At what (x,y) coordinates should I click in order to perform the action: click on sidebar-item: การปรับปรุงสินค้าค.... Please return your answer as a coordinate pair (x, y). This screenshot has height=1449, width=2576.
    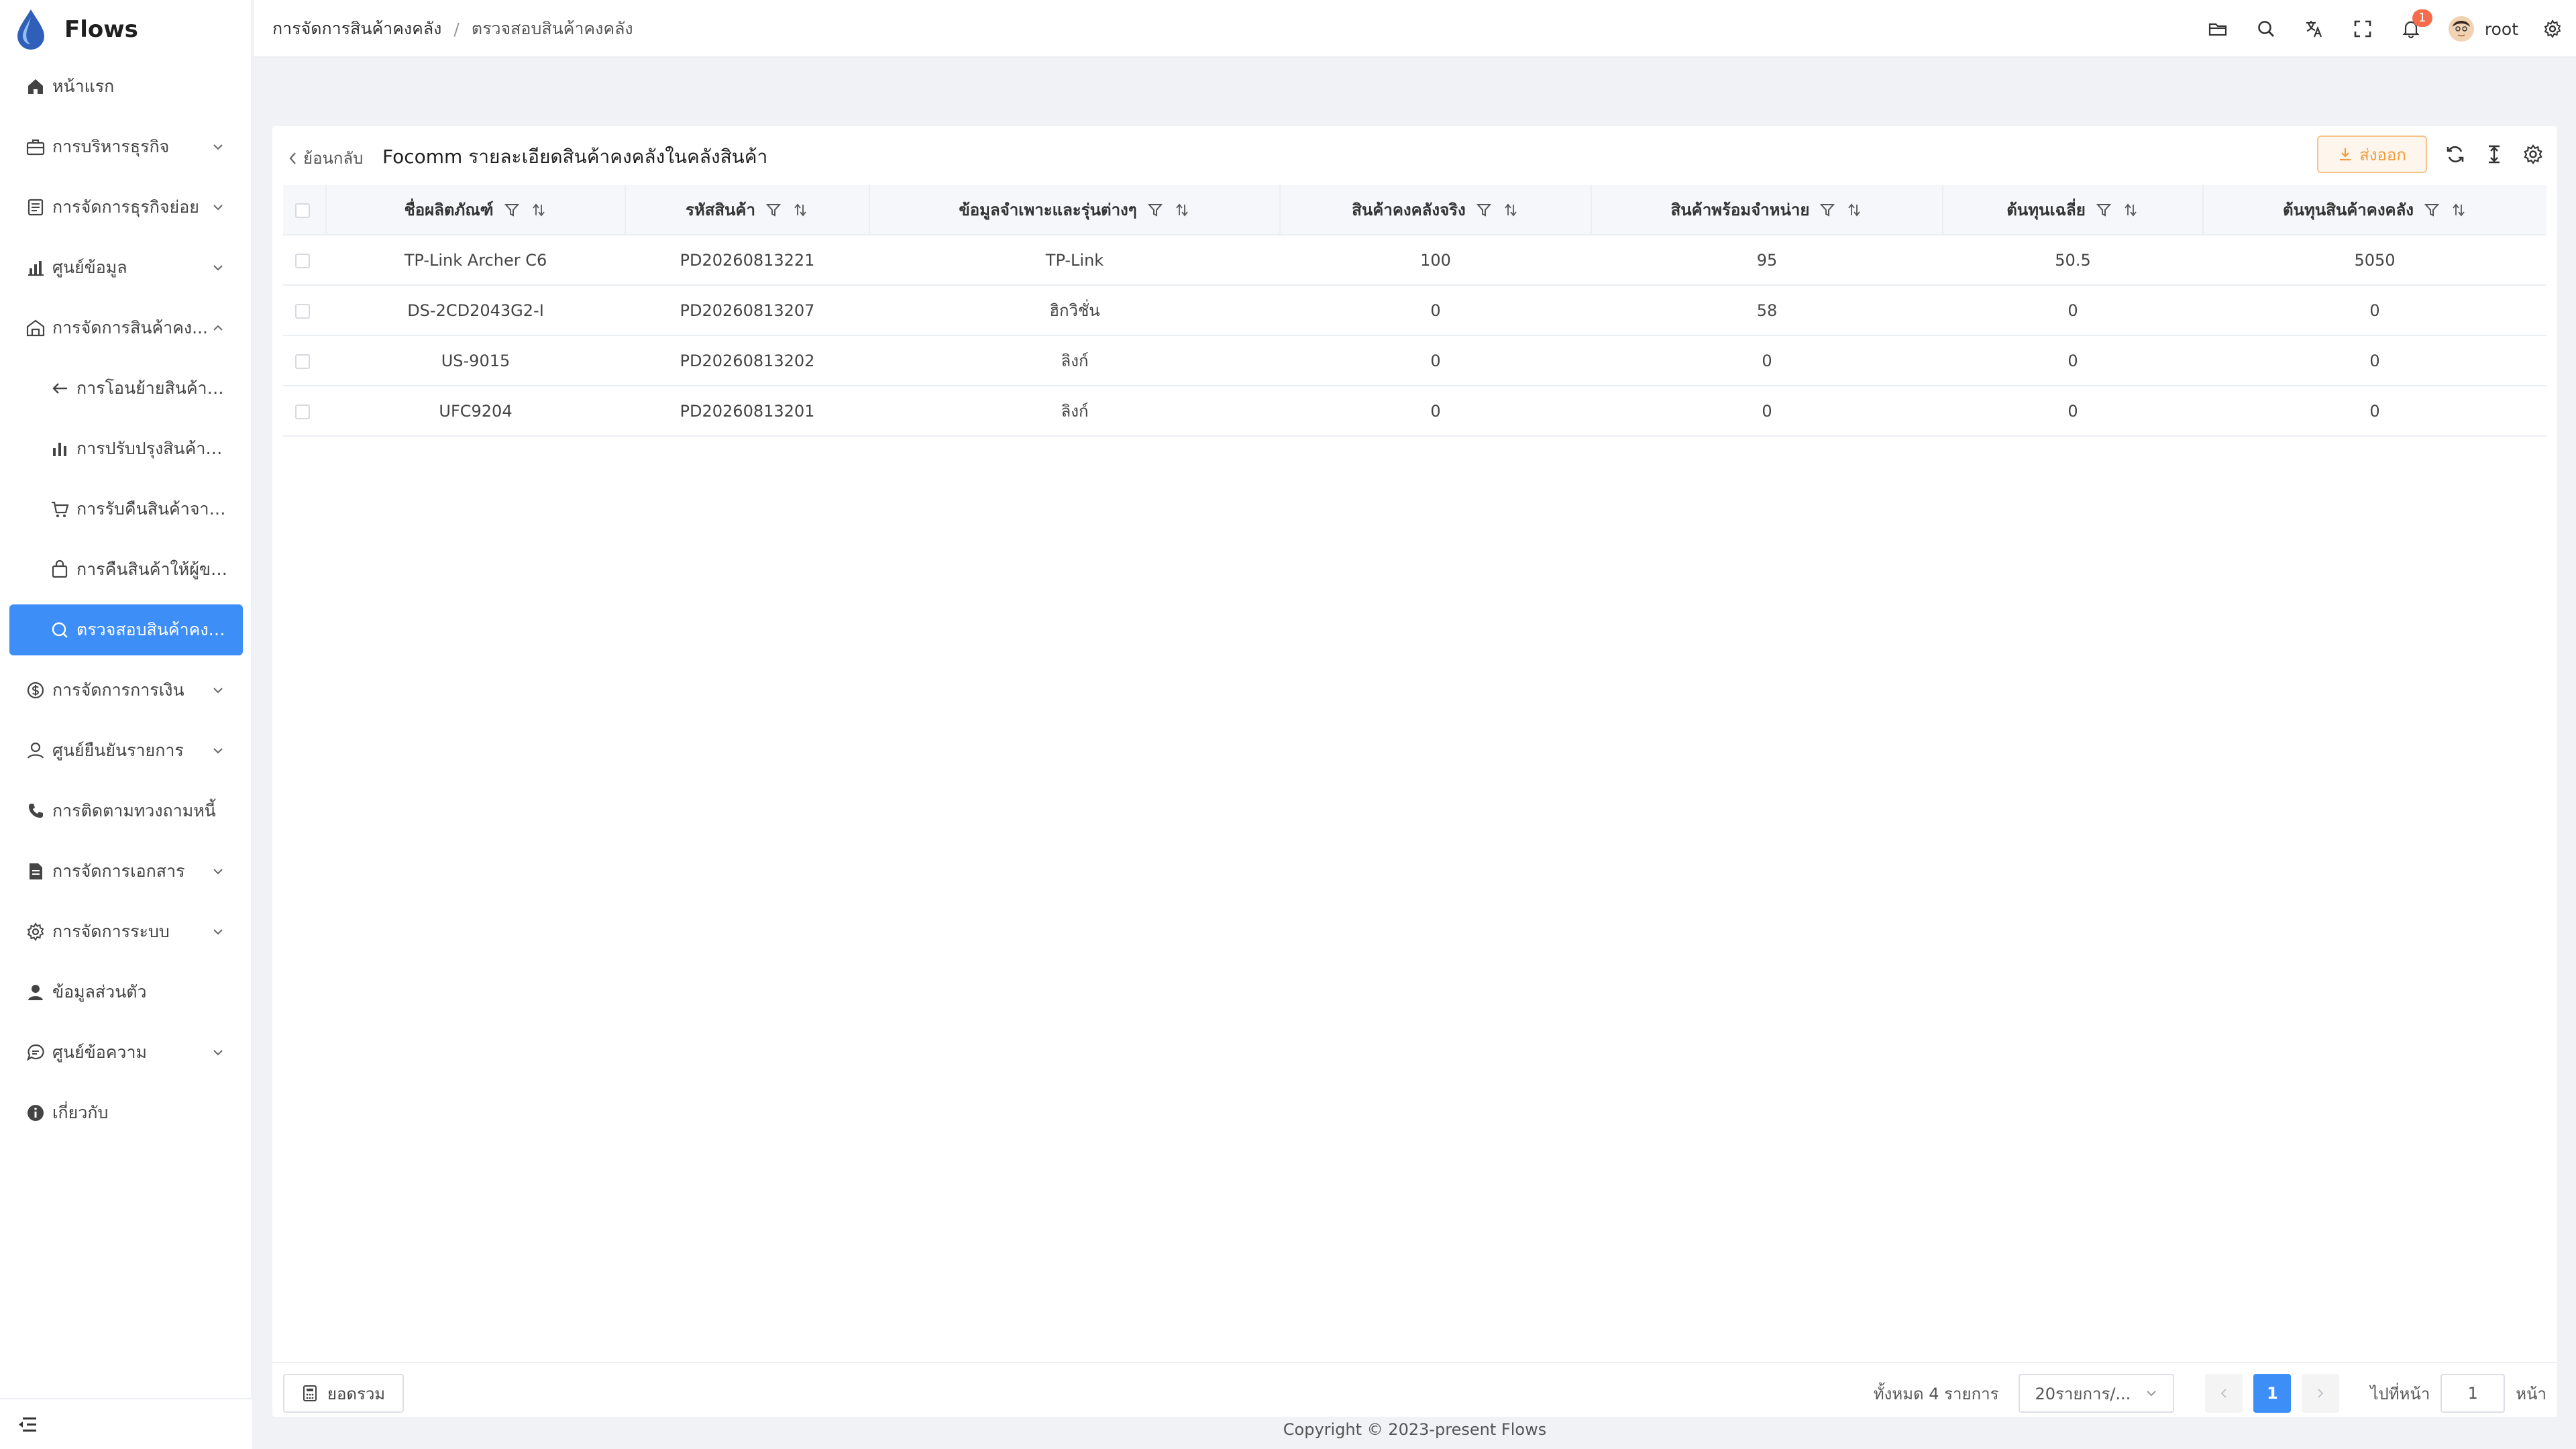
    Looking at the image, I should click on (126, 449).